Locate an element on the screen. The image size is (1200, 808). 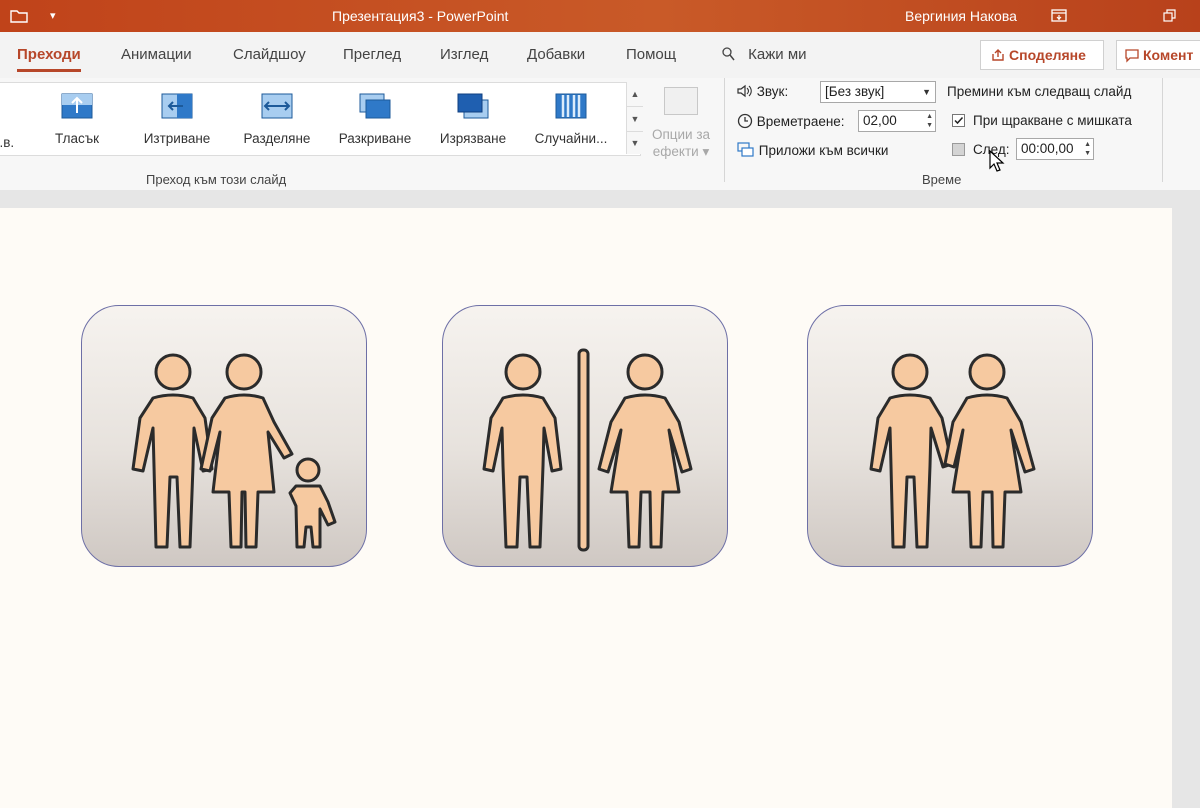
tab-addins: Добавки is located at coordinates (556, 54).